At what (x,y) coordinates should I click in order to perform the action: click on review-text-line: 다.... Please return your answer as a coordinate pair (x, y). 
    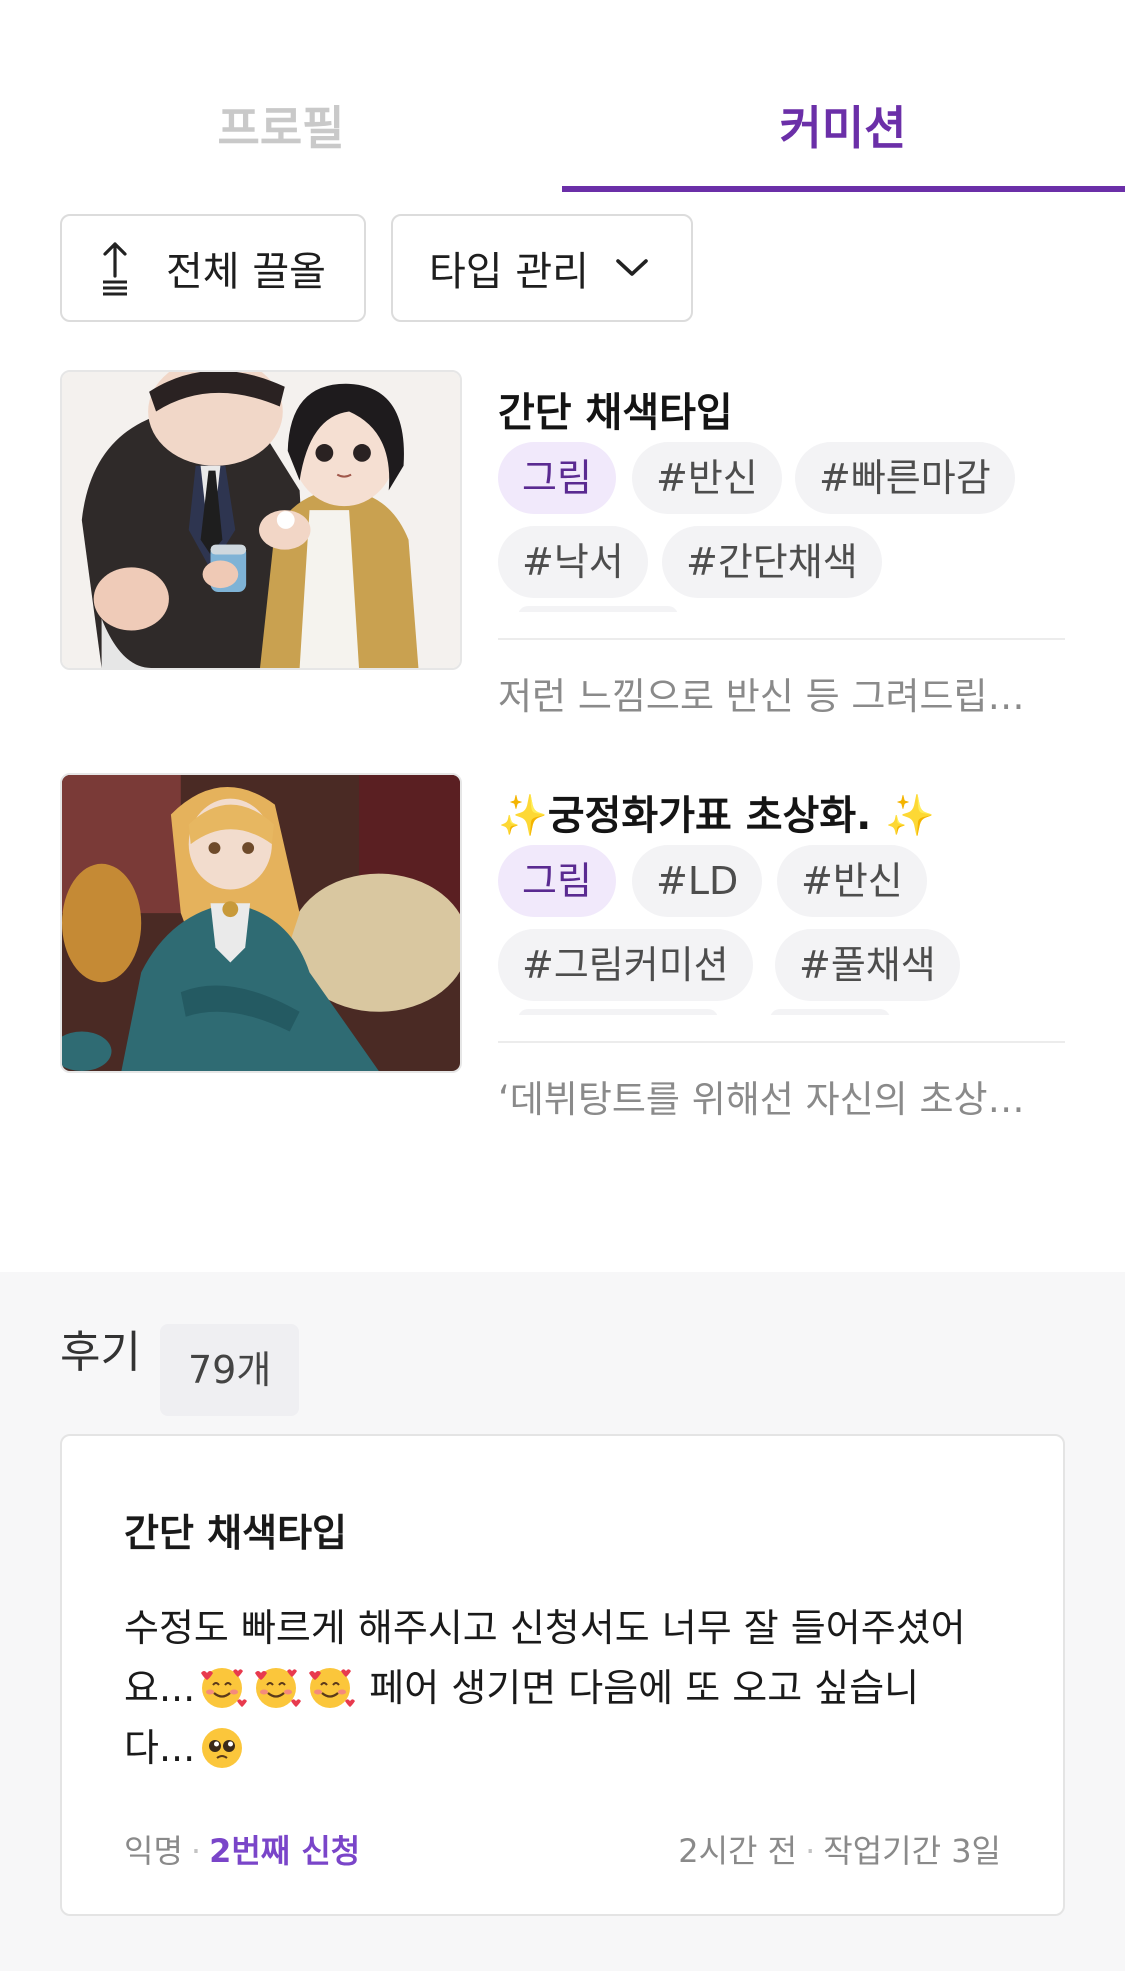
    Looking at the image, I should click on (569, 1748).